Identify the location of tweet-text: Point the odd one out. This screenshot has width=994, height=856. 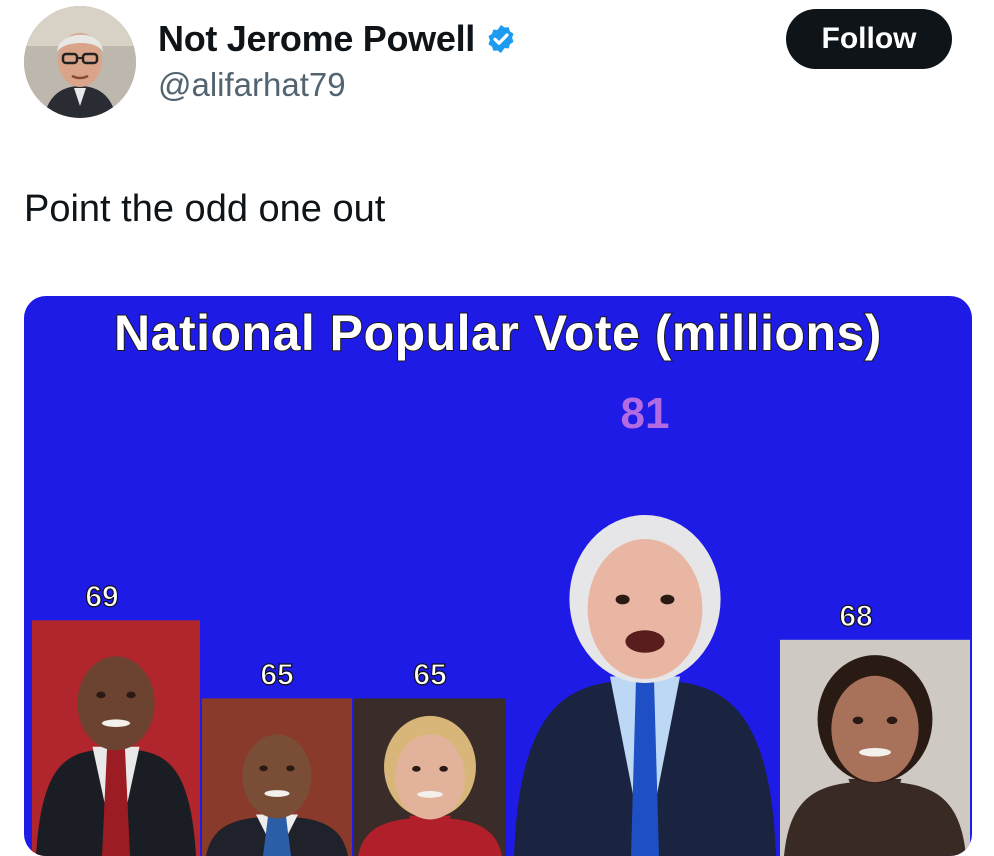
(205, 209).